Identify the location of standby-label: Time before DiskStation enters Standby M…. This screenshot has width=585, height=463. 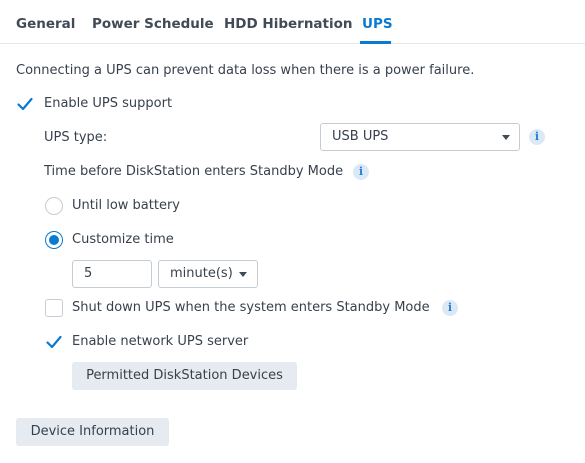
(194, 171).